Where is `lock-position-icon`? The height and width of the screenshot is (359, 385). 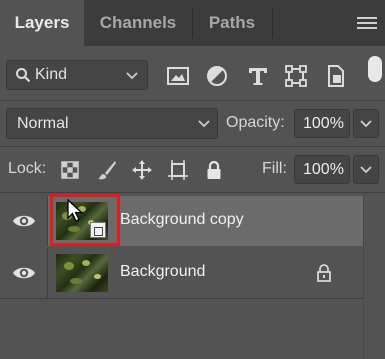
lock-position-icon is located at coordinates (142, 170).